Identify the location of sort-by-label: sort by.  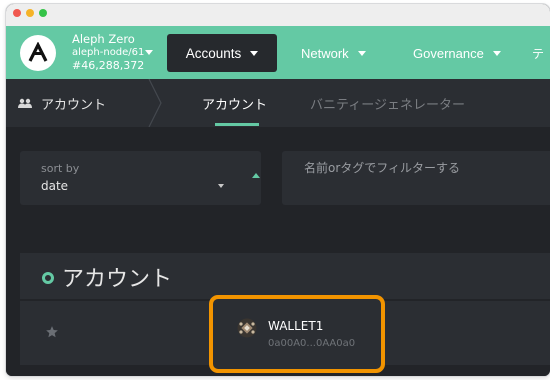
(60, 168).